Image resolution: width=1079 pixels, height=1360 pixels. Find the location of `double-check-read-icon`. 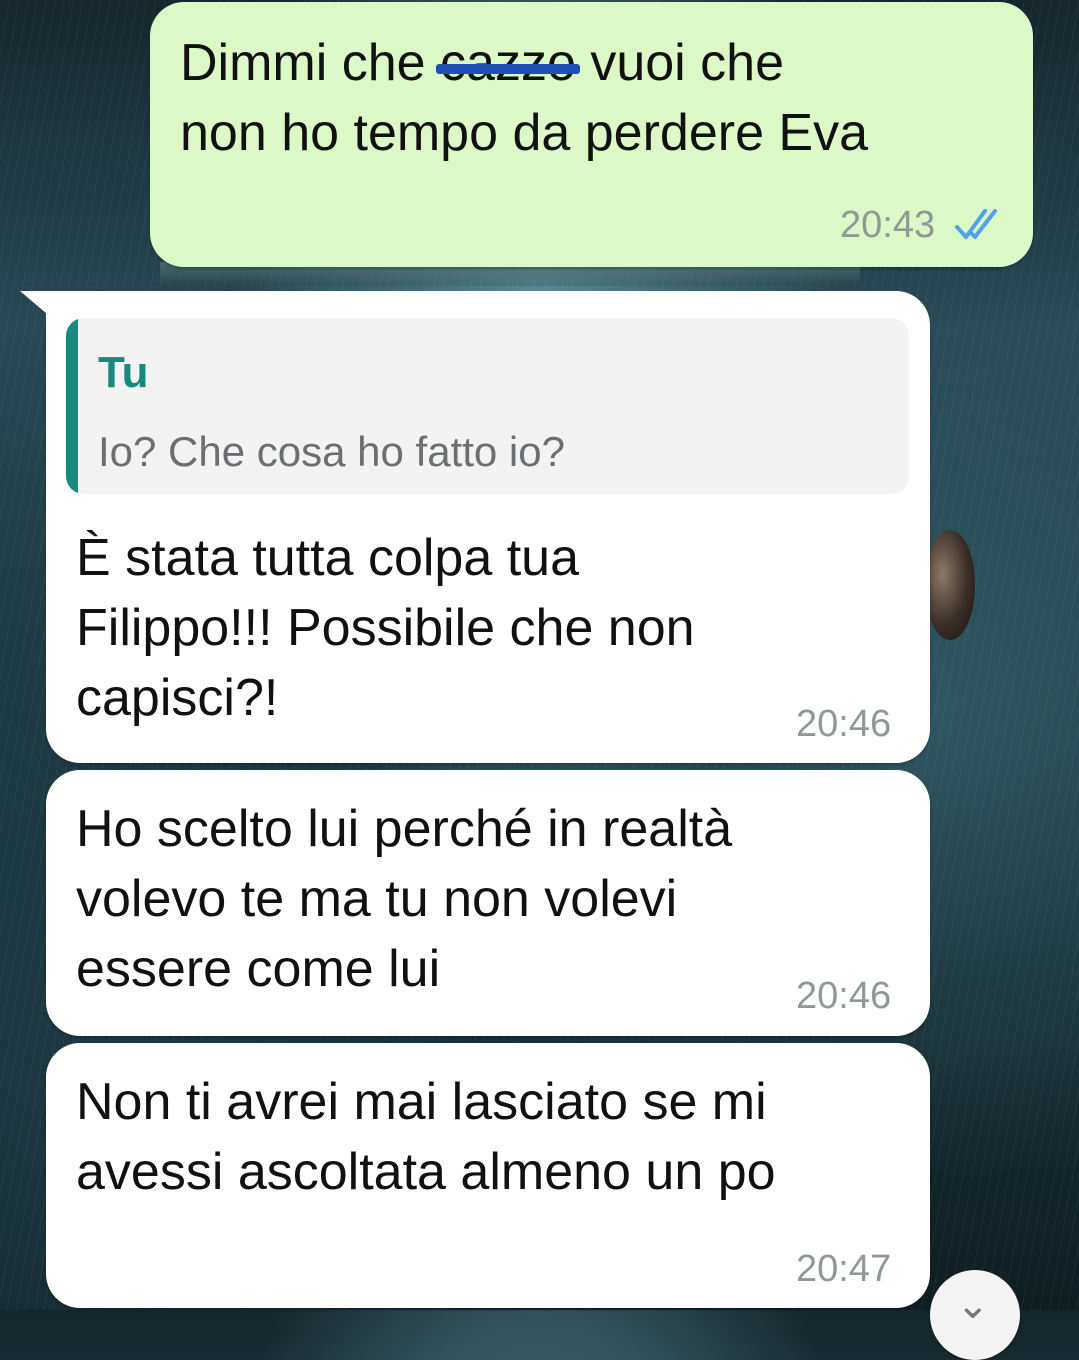

double-check-read-icon is located at coordinates (976, 224).